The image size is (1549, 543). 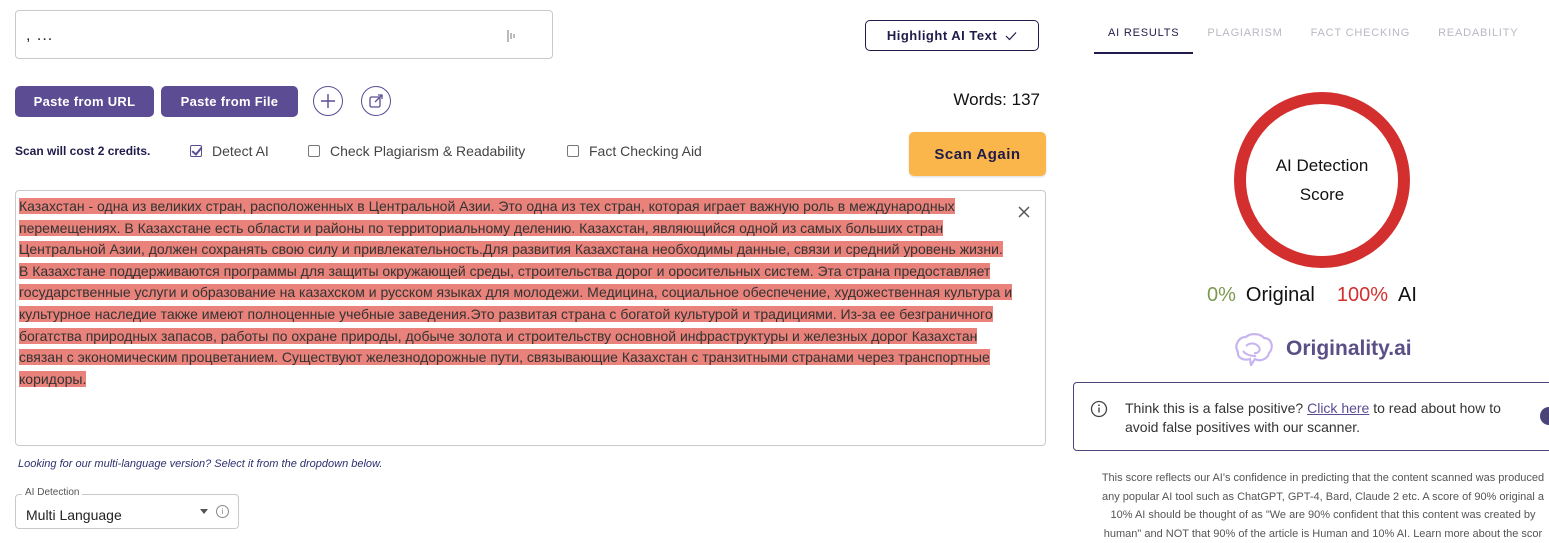 I want to click on tab-ai-results: AI RESULTS, so click(x=1144, y=40).